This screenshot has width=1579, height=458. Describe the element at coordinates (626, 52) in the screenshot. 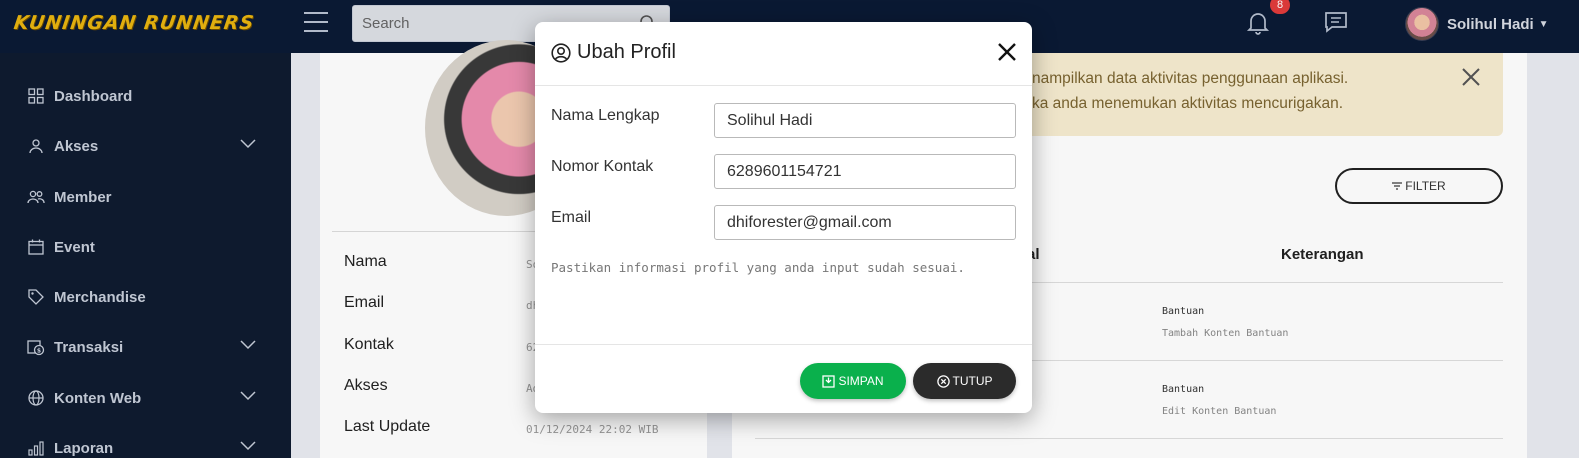

I see `modal-title-text: Ubah Profil` at that location.